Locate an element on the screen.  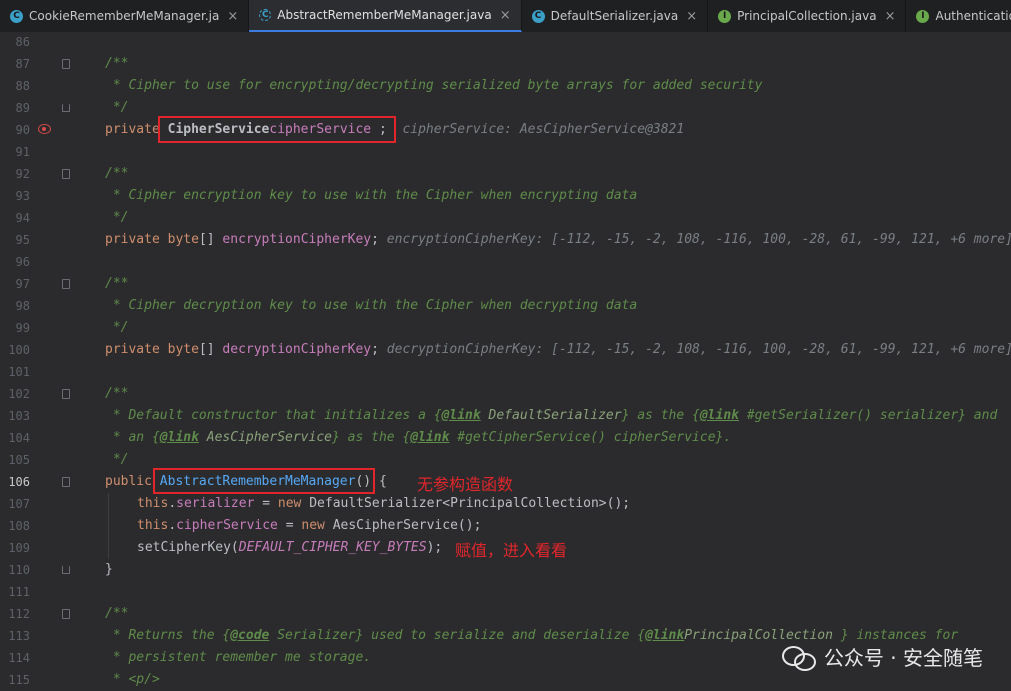
code-token: #getSerializer() serializer} and is located at coordinates (872, 415).